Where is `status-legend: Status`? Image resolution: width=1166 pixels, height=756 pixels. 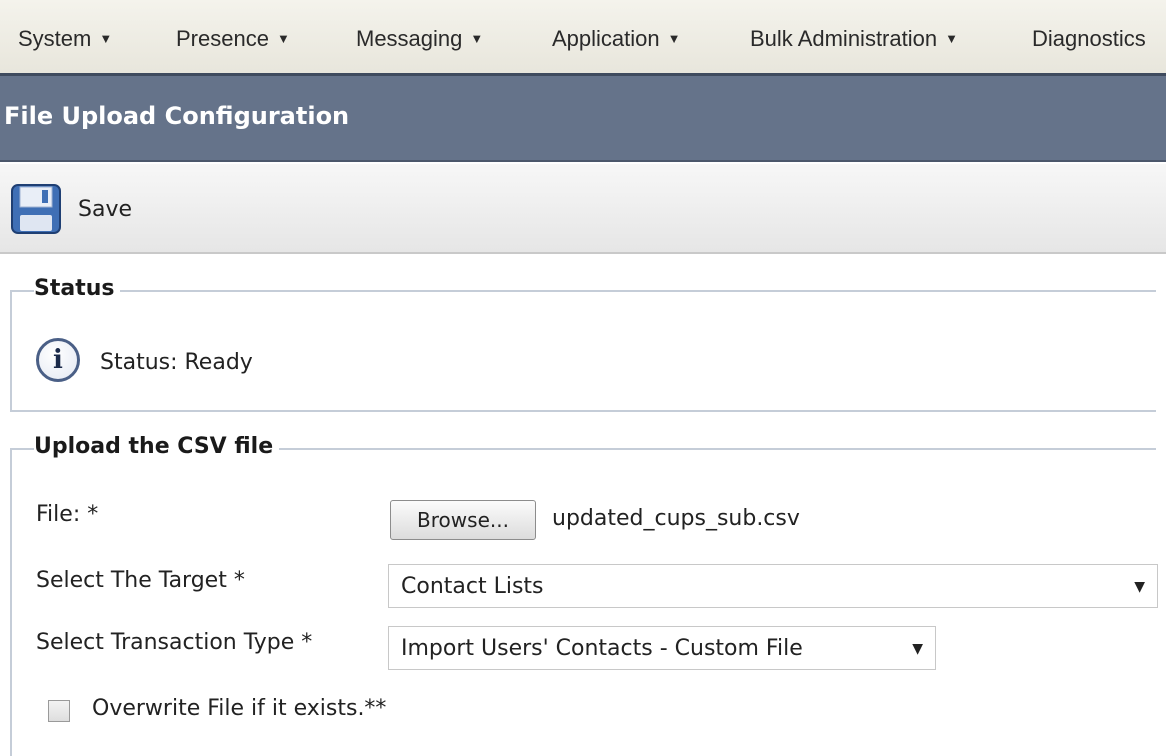
status-legend: Status is located at coordinates (77, 288).